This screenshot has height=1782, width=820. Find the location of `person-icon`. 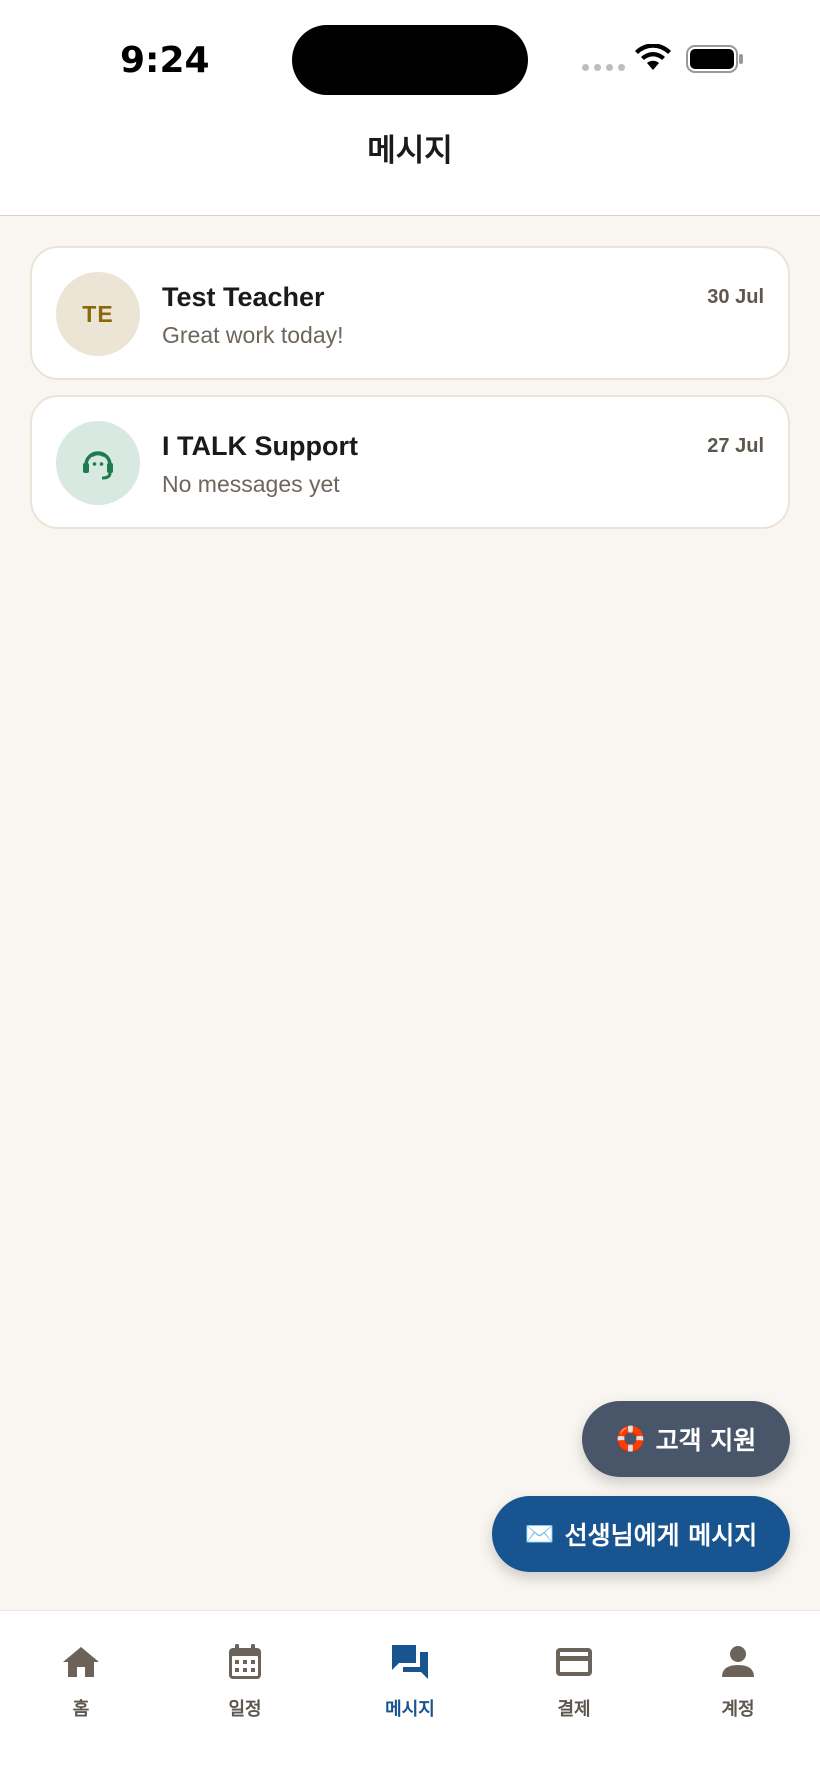

person-icon is located at coordinates (738, 1661).